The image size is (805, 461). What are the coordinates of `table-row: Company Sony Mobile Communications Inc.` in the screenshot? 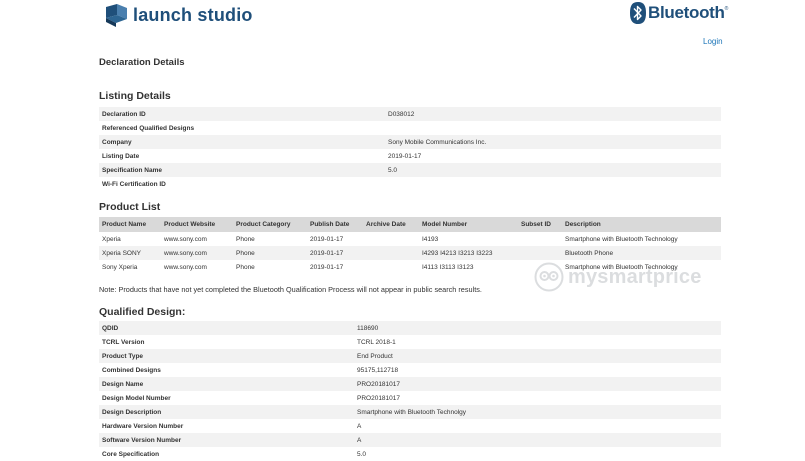 It's located at (410, 142).